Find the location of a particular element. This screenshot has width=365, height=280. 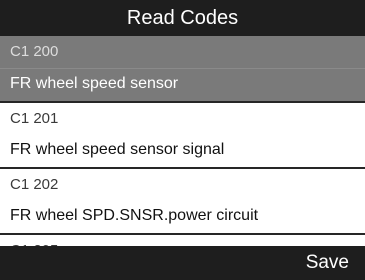

page-title: Read Codes is located at coordinates (182, 18).